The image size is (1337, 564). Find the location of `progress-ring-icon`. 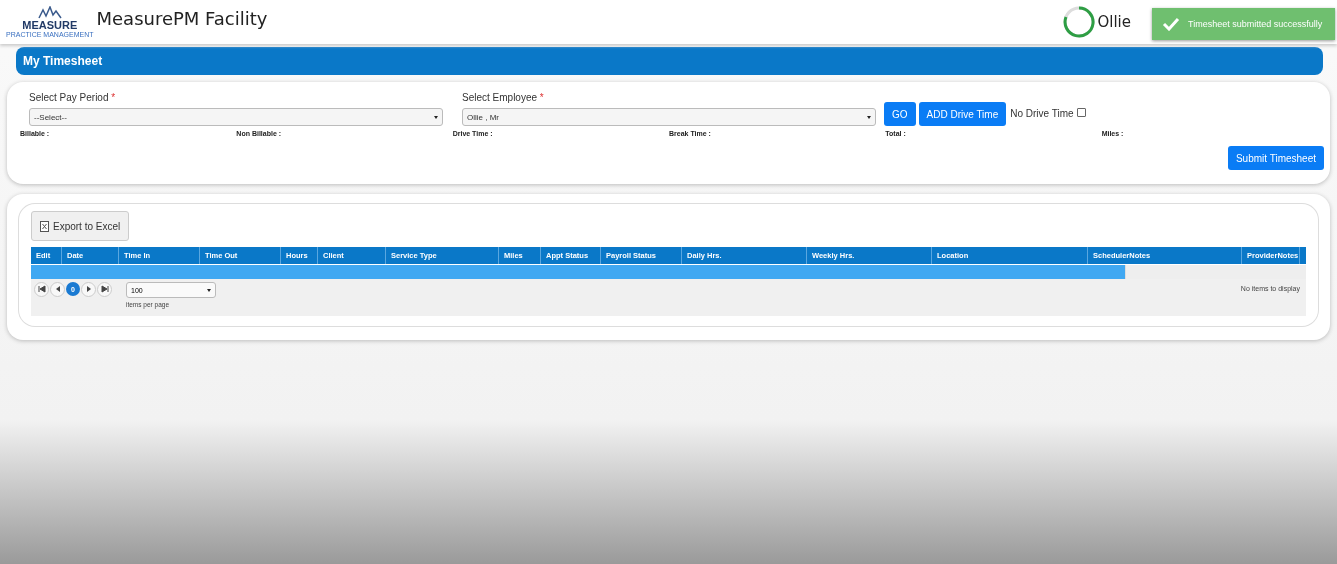

progress-ring-icon is located at coordinates (1079, 22).